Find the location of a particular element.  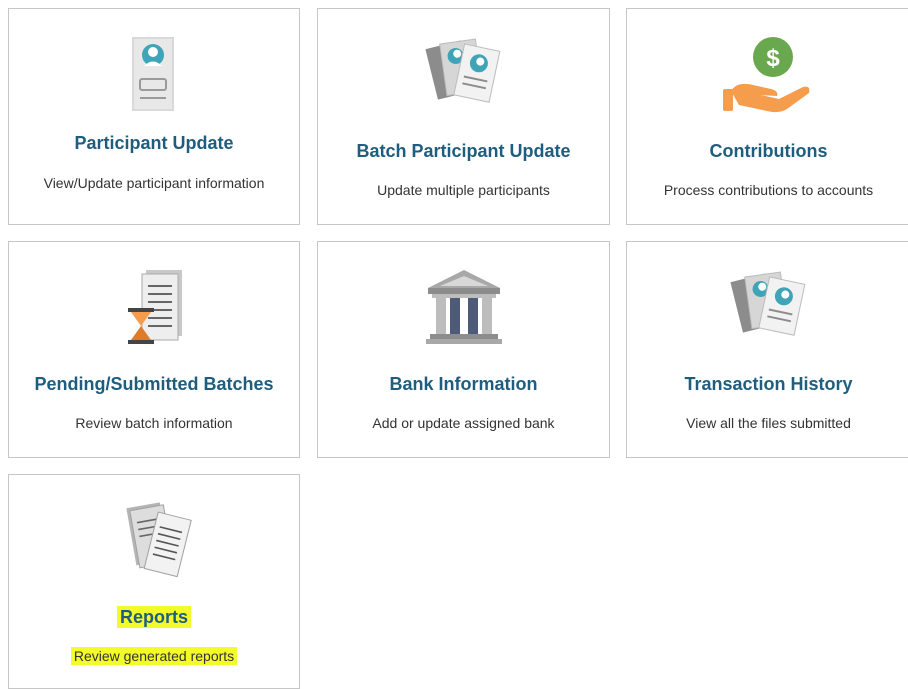

card-description: Add or update assigned bank is located at coordinates (463, 423).